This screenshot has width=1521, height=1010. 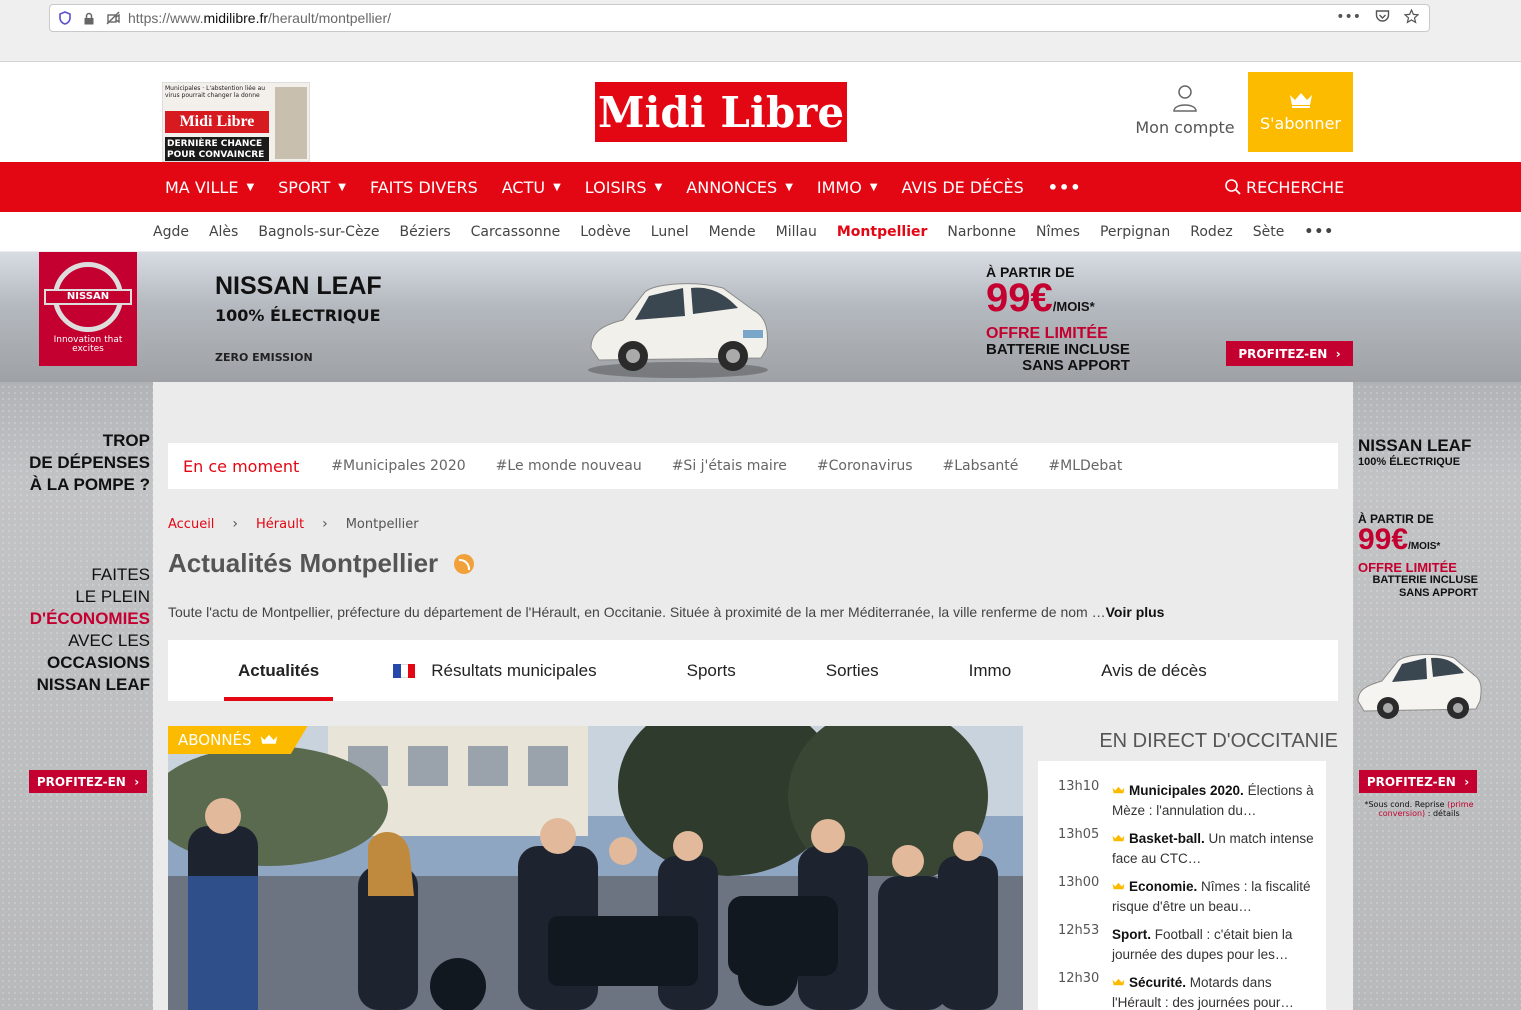 What do you see at coordinates (865, 466) in the screenshot?
I see `trending-tag: #Coronavirus` at bounding box center [865, 466].